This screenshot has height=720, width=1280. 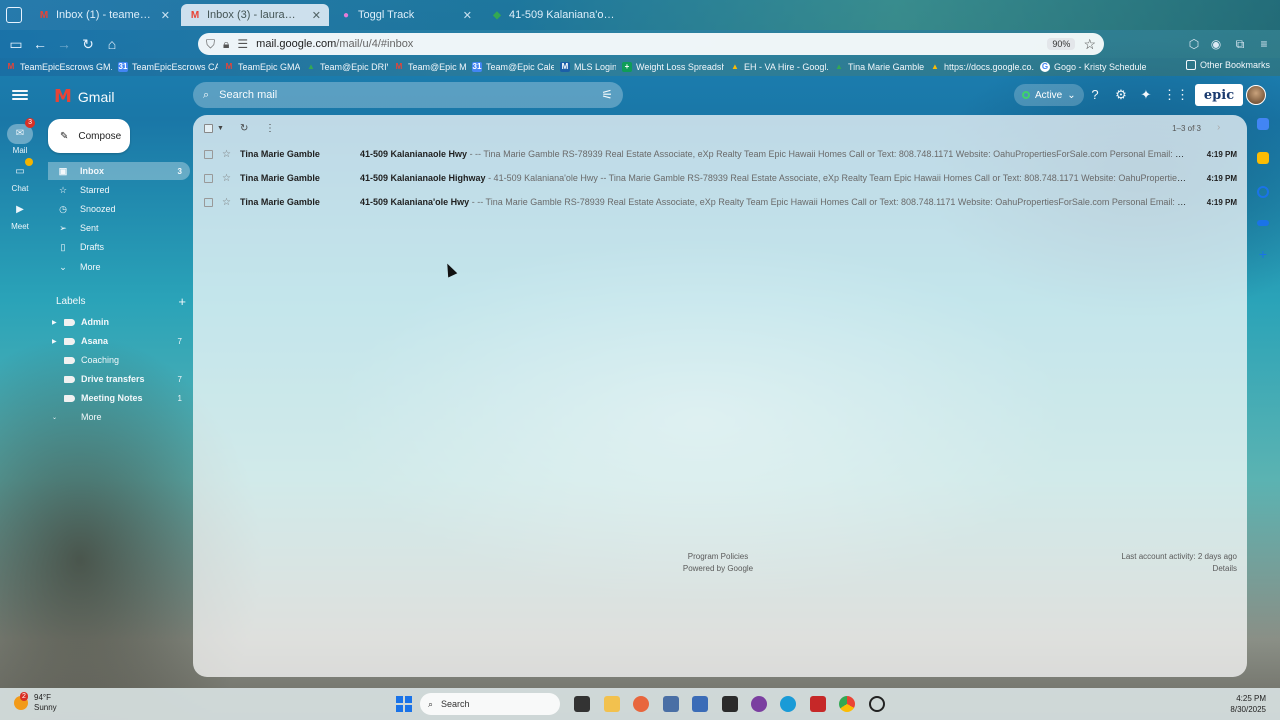 What do you see at coordinates (119, 417) in the screenshot?
I see `label-more: ⌄ More` at bounding box center [119, 417].